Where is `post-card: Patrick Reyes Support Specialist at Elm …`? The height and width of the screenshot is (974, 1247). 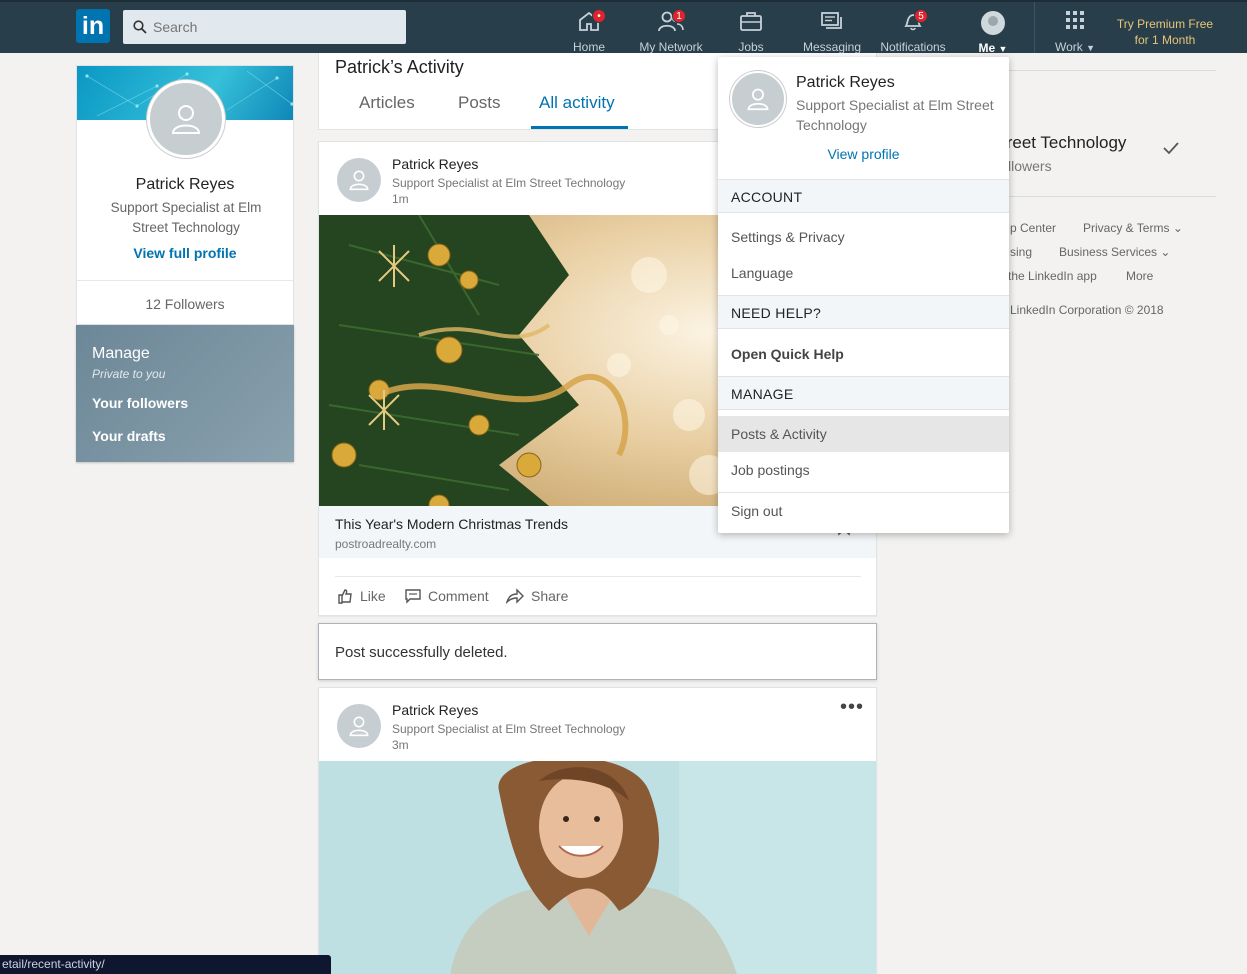
post-card: Patrick Reyes Support Specialist at Elm … is located at coordinates (597, 830).